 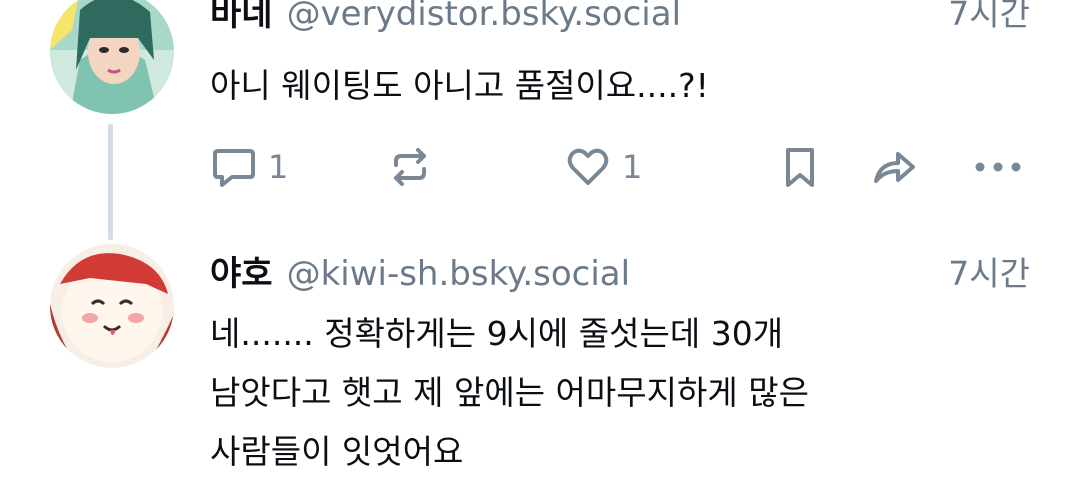 I want to click on post-text-line: 사람들이 잇엇어요, so click(x=337, y=451).